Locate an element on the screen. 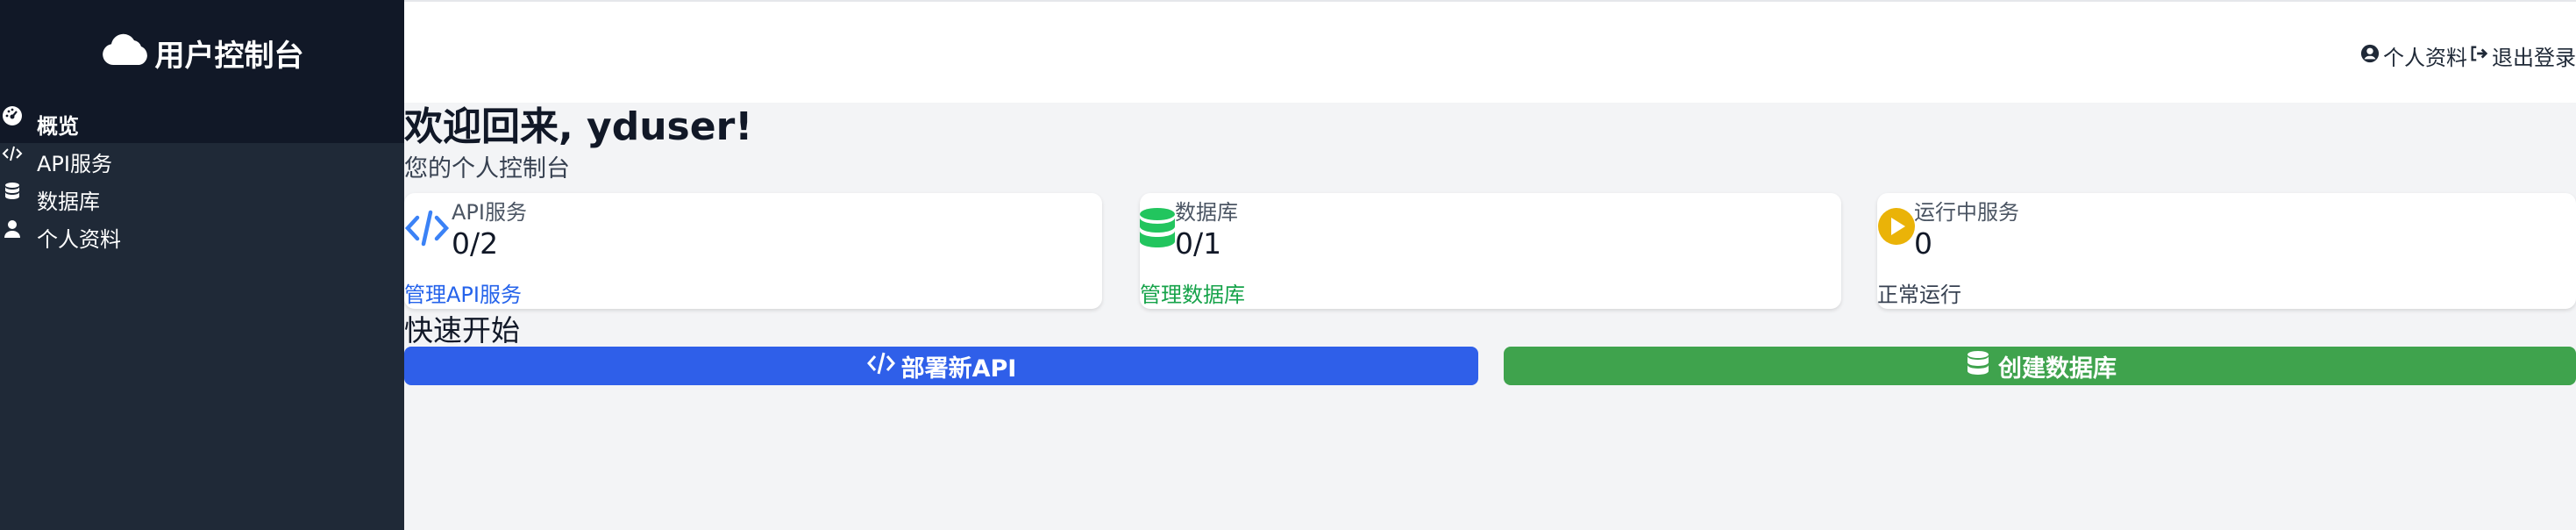 The width and height of the screenshot is (2576, 530). sidebar-nav: 概览 API服务 数据库 个人资料 is located at coordinates (202, 180).